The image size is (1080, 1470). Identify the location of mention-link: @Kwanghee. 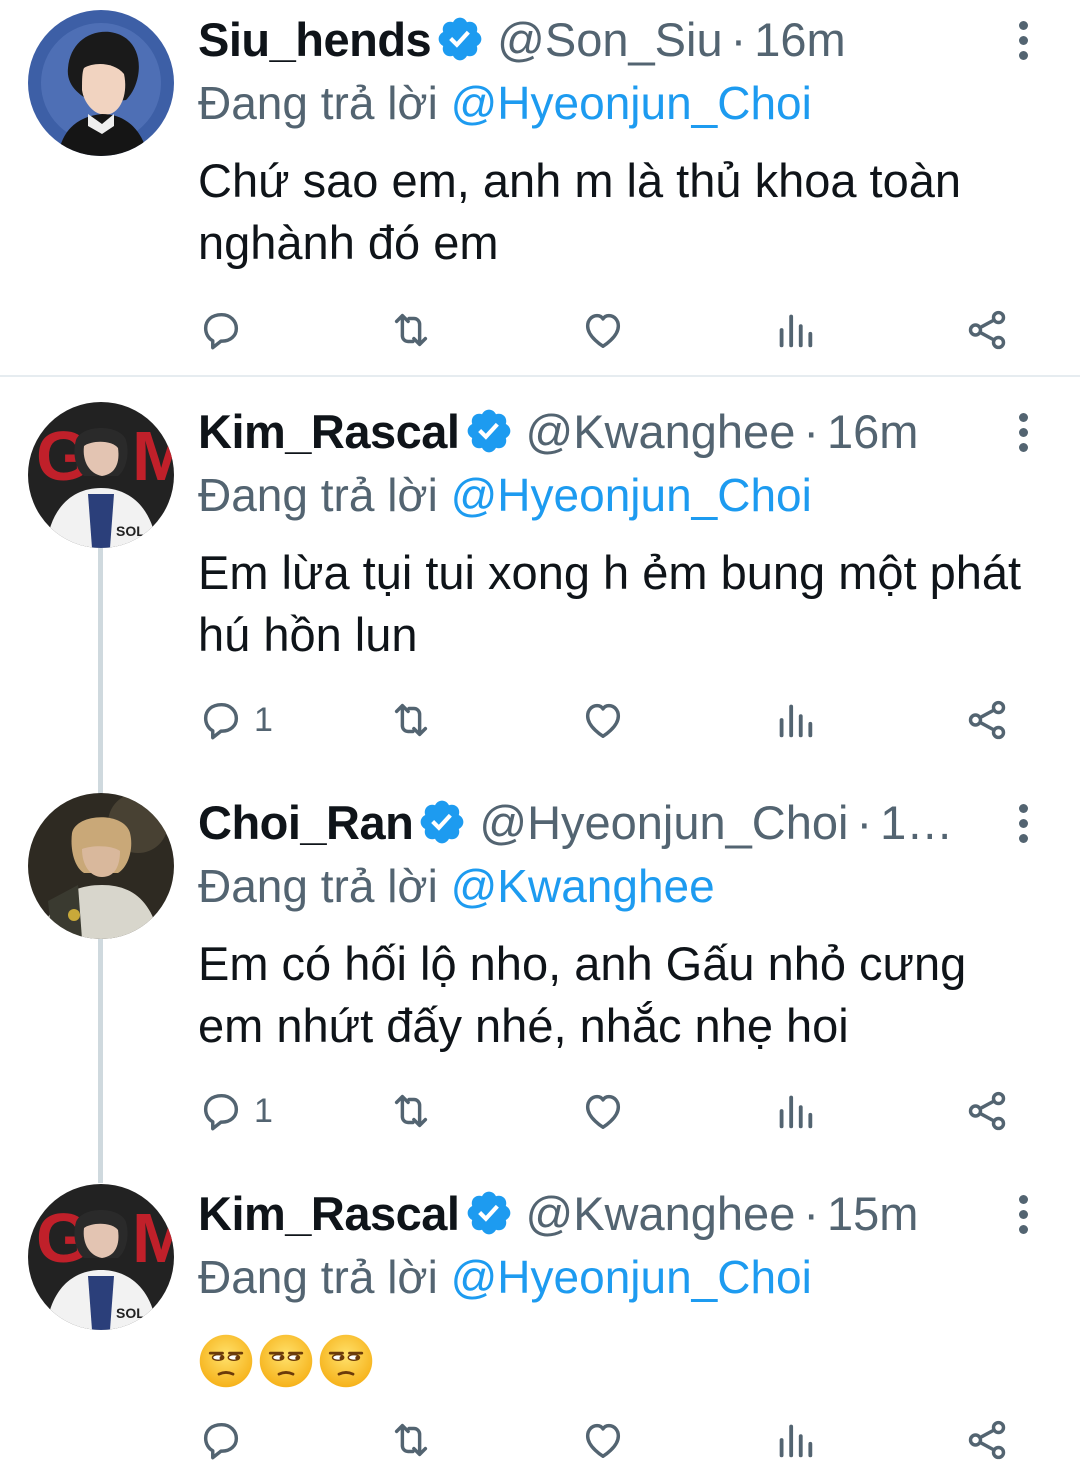
(583, 886).